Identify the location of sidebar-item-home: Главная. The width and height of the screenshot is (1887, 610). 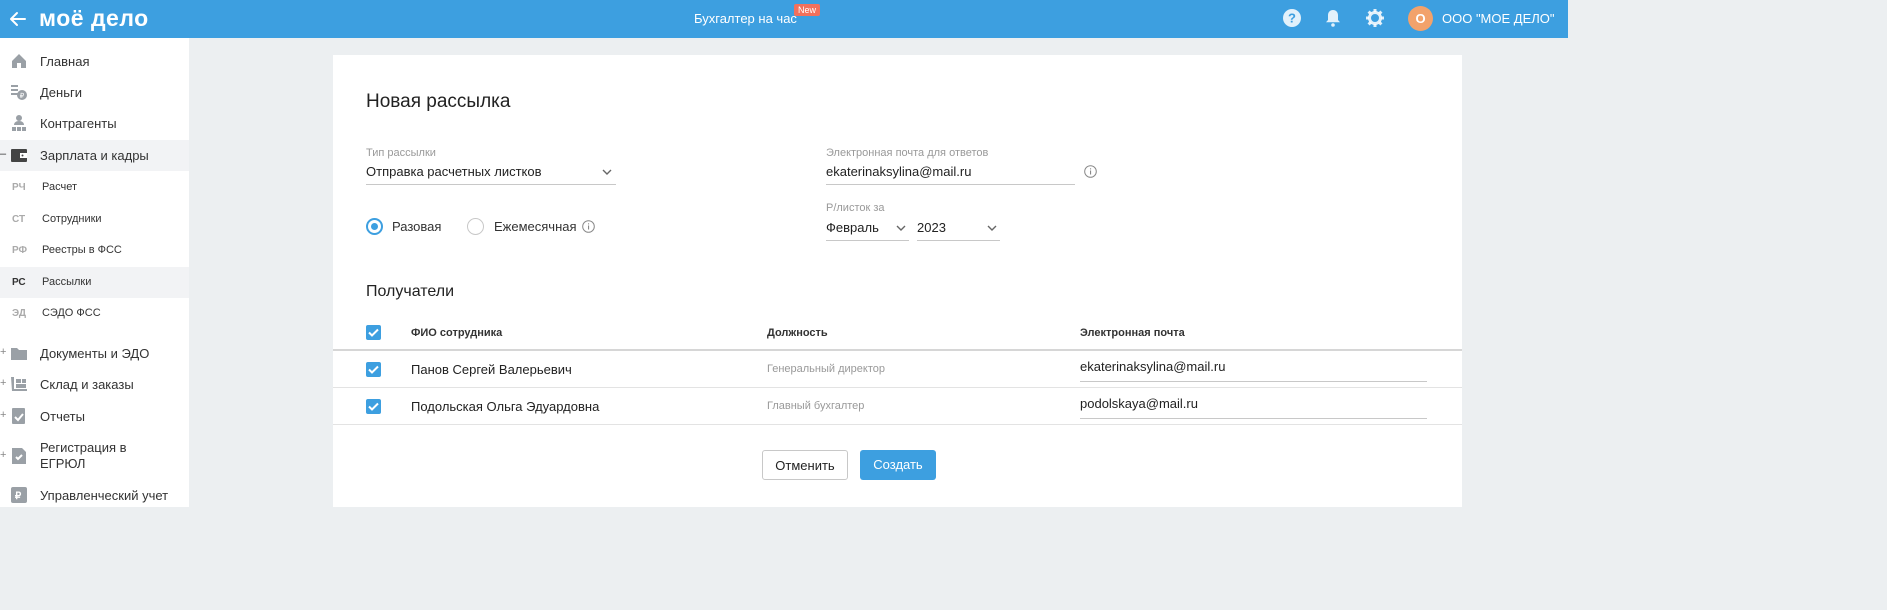
(94, 61).